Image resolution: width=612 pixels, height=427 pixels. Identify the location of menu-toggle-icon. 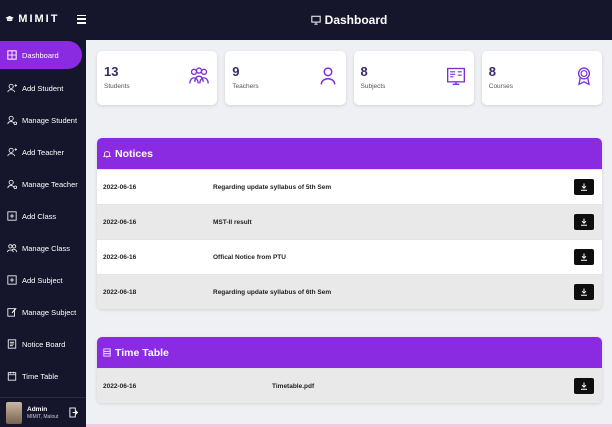
(81, 19).